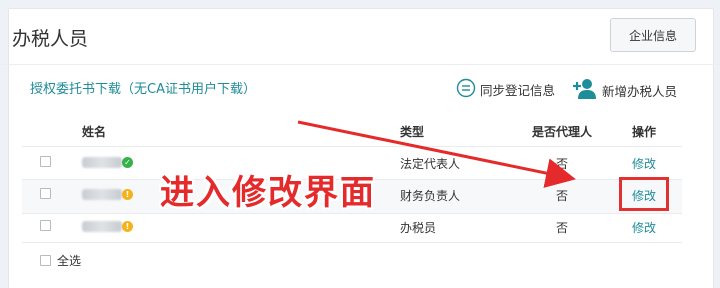  Describe the element at coordinates (69, 261) in the screenshot. I see `select-all-label: 全选` at that location.